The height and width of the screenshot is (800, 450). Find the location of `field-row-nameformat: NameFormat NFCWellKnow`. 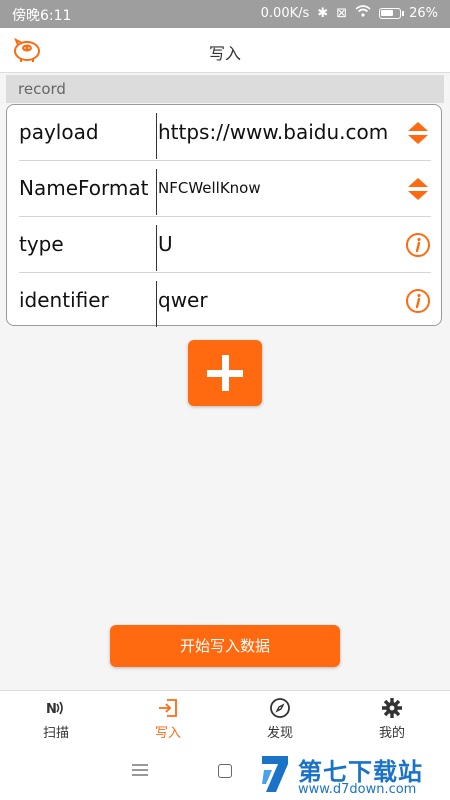

field-row-nameformat: NameFormat NFCWellKnow is located at coordinates (225, 189).